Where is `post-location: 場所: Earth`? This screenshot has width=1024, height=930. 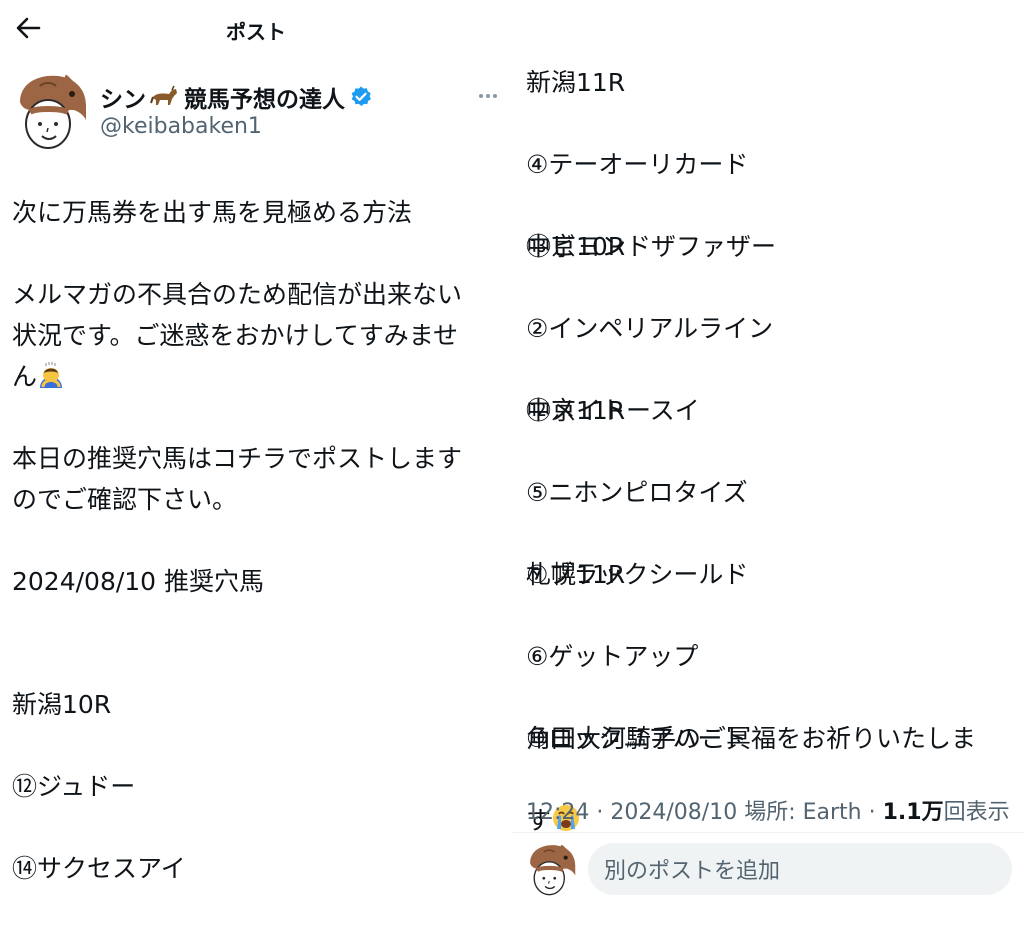
post-location: 場所: Earth is located at coordinates (803, 812).